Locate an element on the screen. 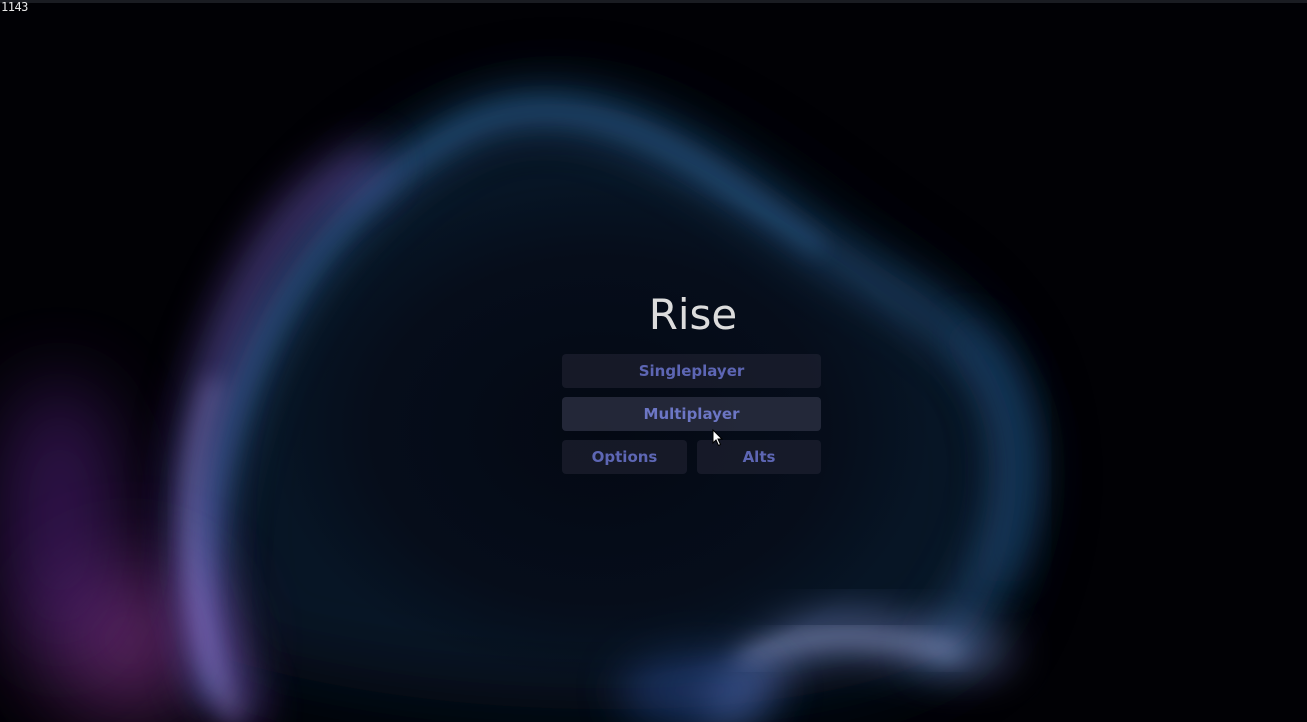  game-title: Rise is located at coordinates (693, 314).